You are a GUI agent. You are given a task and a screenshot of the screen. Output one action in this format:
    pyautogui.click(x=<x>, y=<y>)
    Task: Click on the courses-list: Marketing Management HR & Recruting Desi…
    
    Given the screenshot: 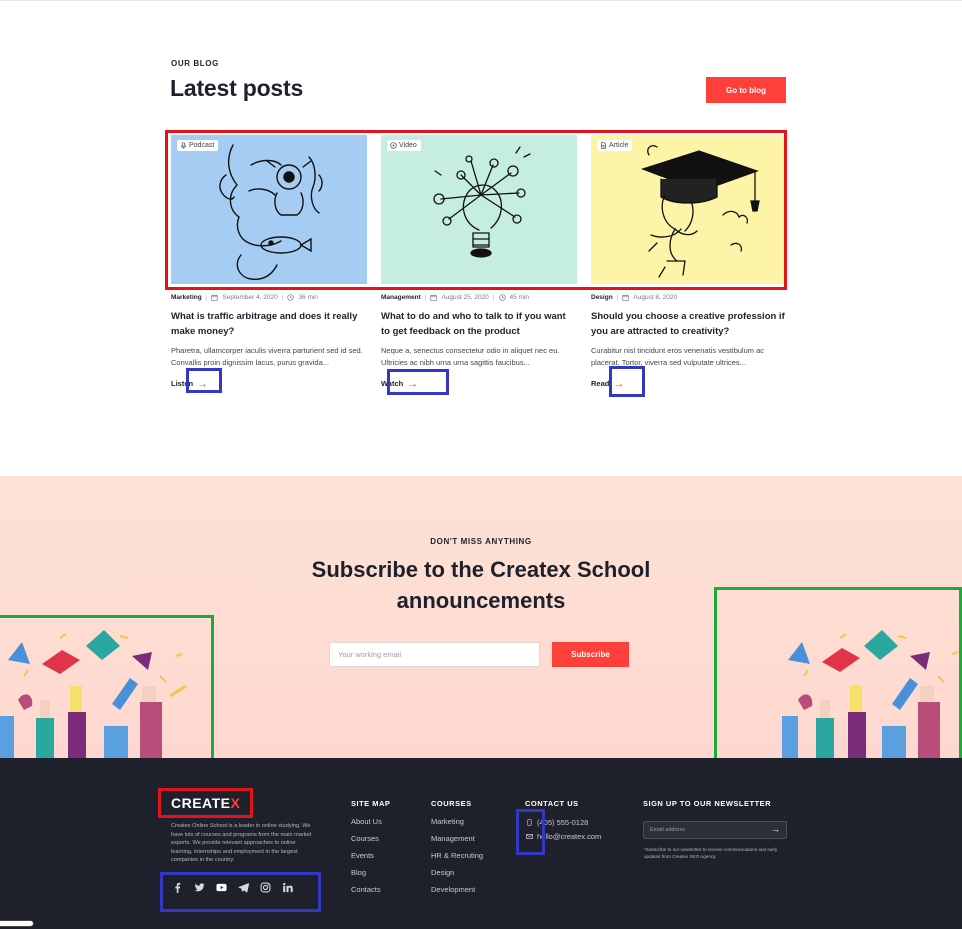 What is the action you would take?
    pyautogui.click(x=457, y=859)
    